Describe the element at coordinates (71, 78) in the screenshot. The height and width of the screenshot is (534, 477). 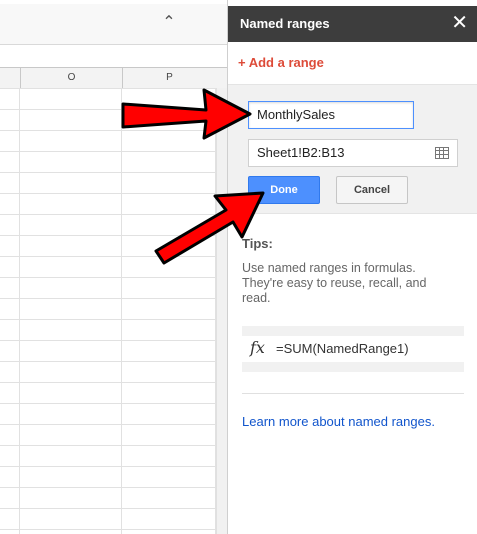
I see `column-header-o: O` at that location.